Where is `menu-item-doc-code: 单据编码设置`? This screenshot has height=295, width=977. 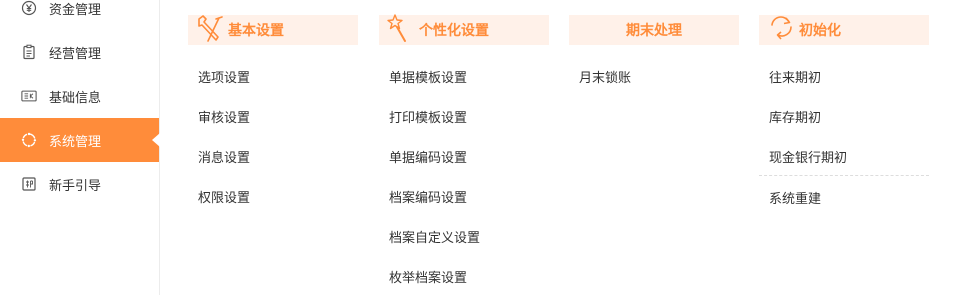 menu-item-doc-code: 单据编码设置 is located at coordinates (428, 156).